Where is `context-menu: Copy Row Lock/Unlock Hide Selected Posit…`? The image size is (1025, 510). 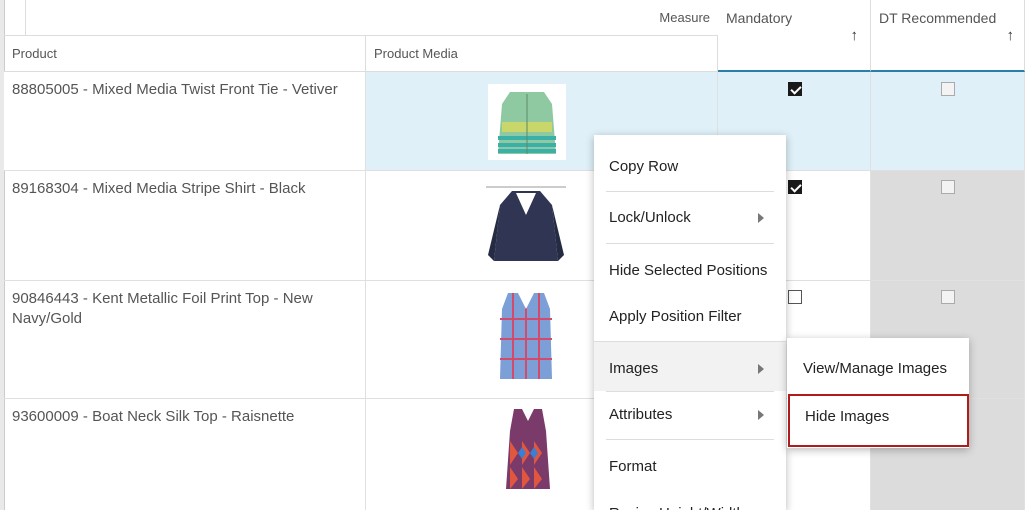 context-menu: Copy Row Lock/Unlock Hide Selected Posit… is located at coordinates (690, 322).